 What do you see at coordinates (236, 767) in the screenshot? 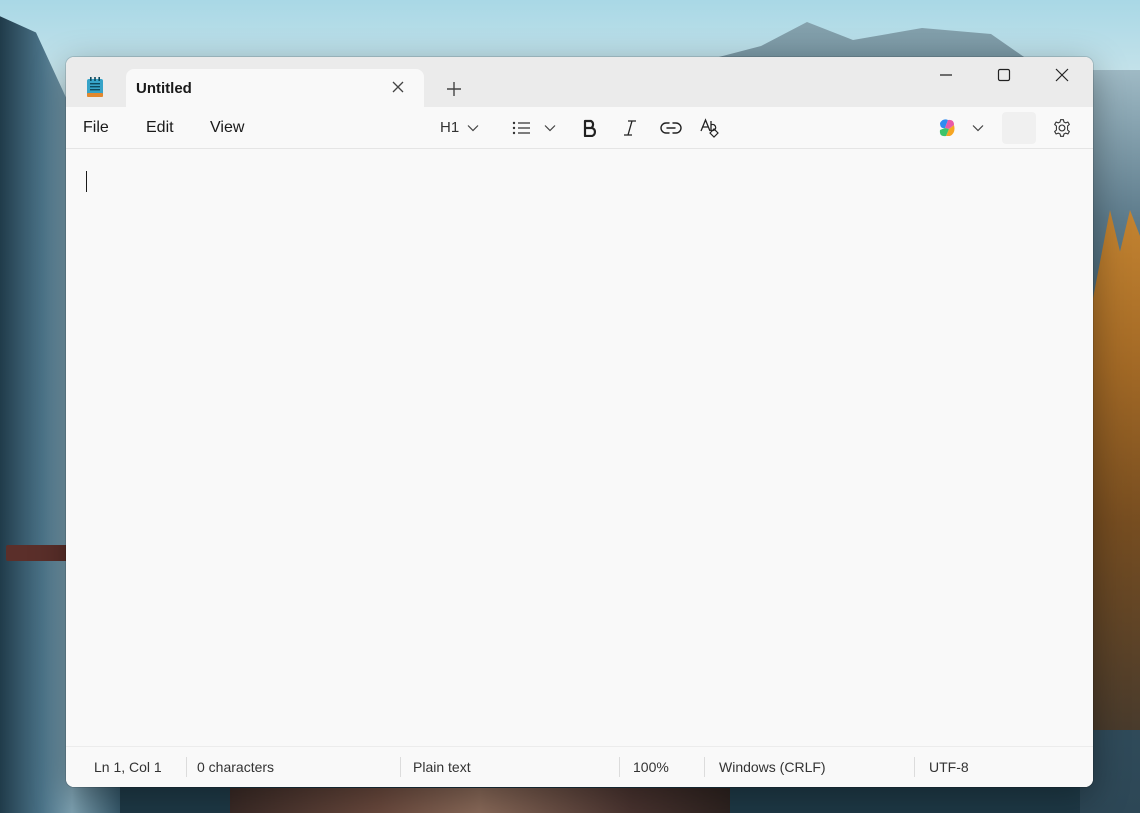
I see `character-count: 0 characters` at bounding box center [236, 767].